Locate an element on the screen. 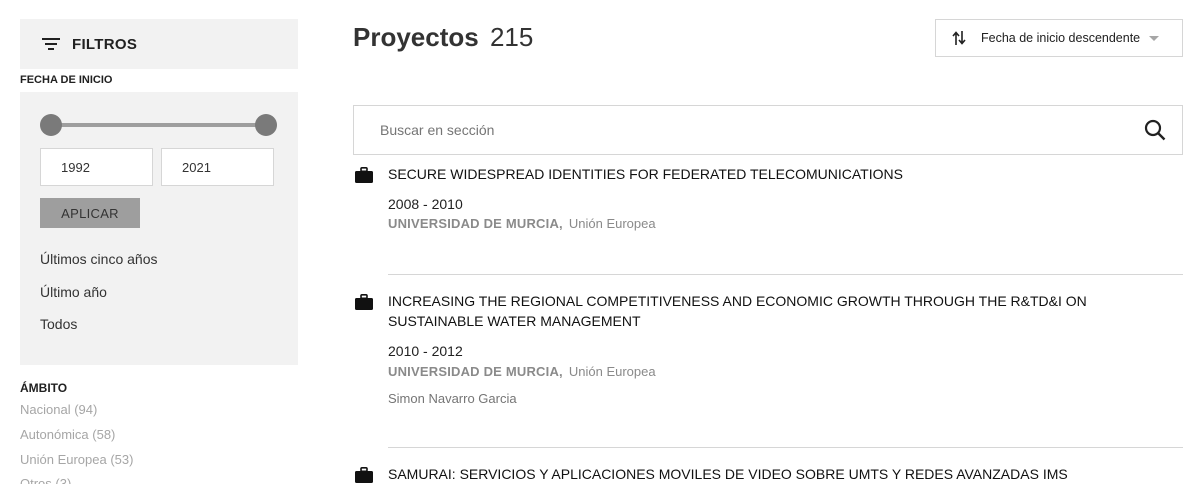  apply-button: APLICAR is located at coordinates (90, 213).